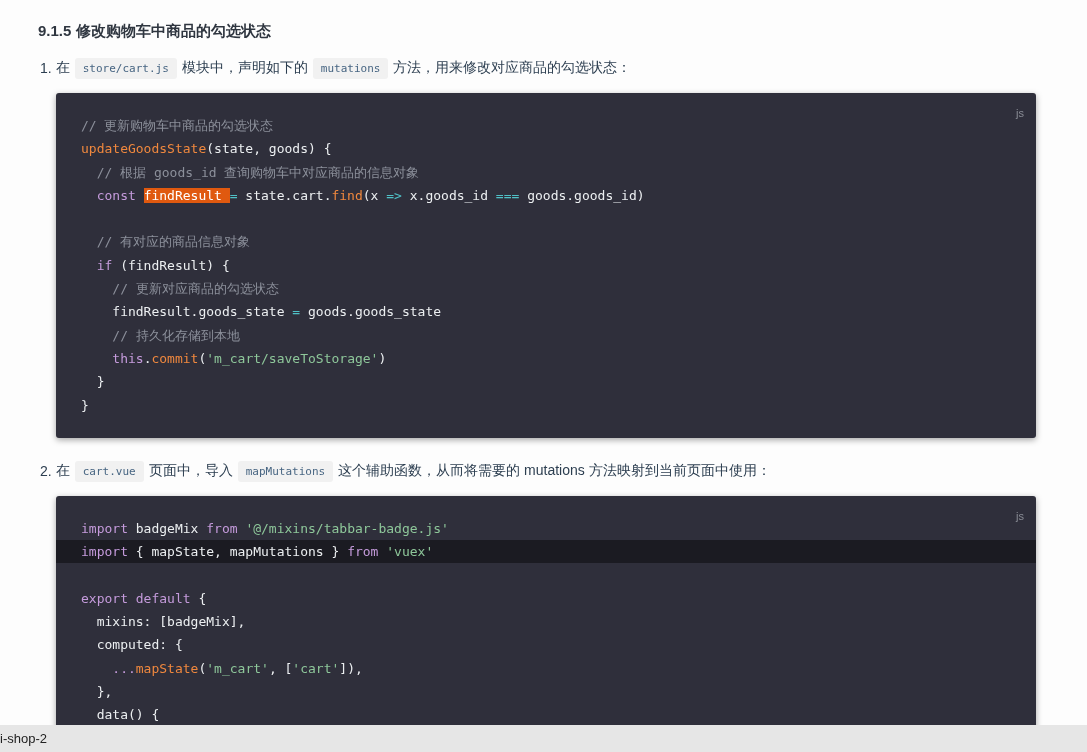 The image size is (1087, 752). Describe the element at coordinates (370, 195) in the screenshot. I see `code-line: const findResult = state.cart.find(x => x.goods_id === goods.goods_id)` at that location.